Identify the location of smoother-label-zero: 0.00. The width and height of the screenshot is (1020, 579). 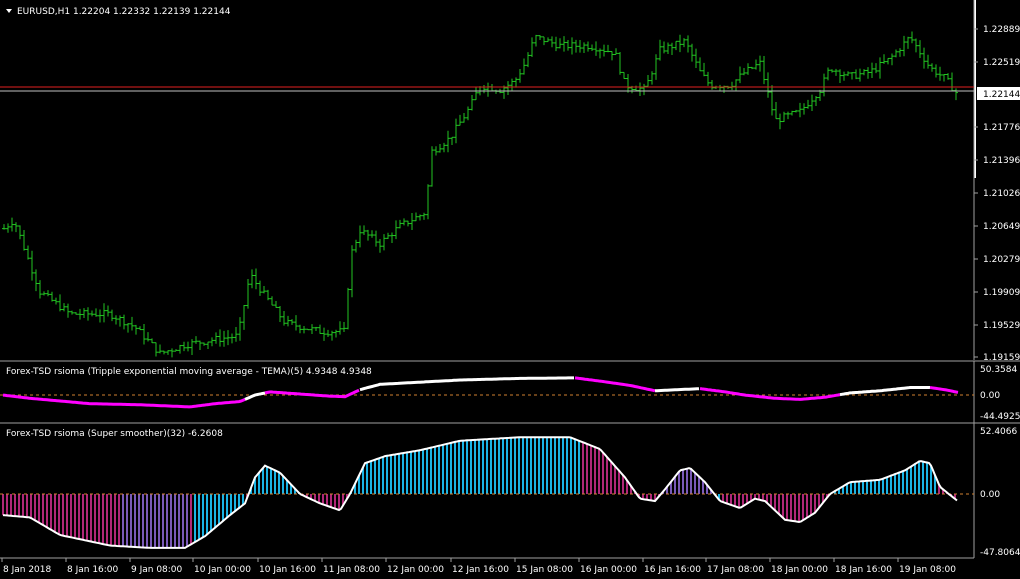
(990, 495).